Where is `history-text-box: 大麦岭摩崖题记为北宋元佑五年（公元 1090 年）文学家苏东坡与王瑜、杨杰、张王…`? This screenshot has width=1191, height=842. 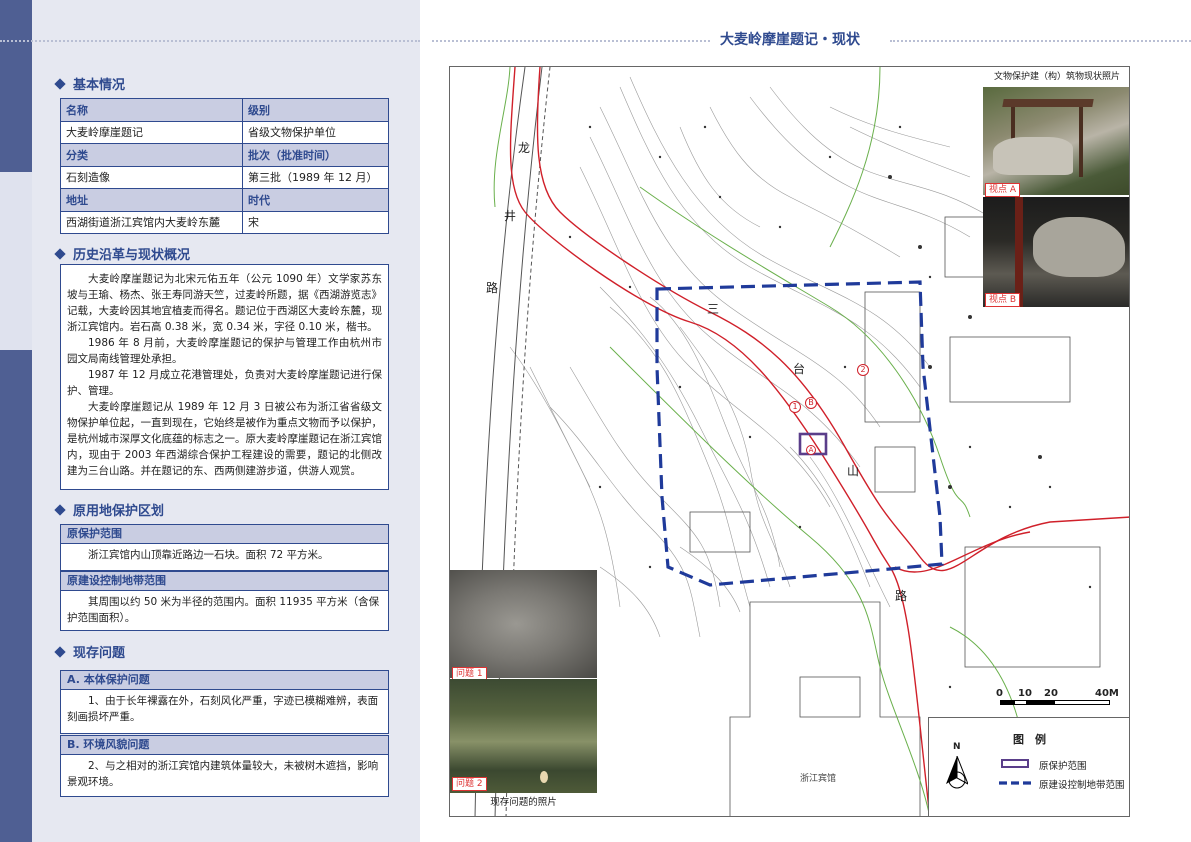 history-text-box: 大麦岭摩崖题记为北宋元佑五年（公元 1090 年）文学家苏东坡与王瑜、杨杰、张王… is located at coordinates (224, 377).